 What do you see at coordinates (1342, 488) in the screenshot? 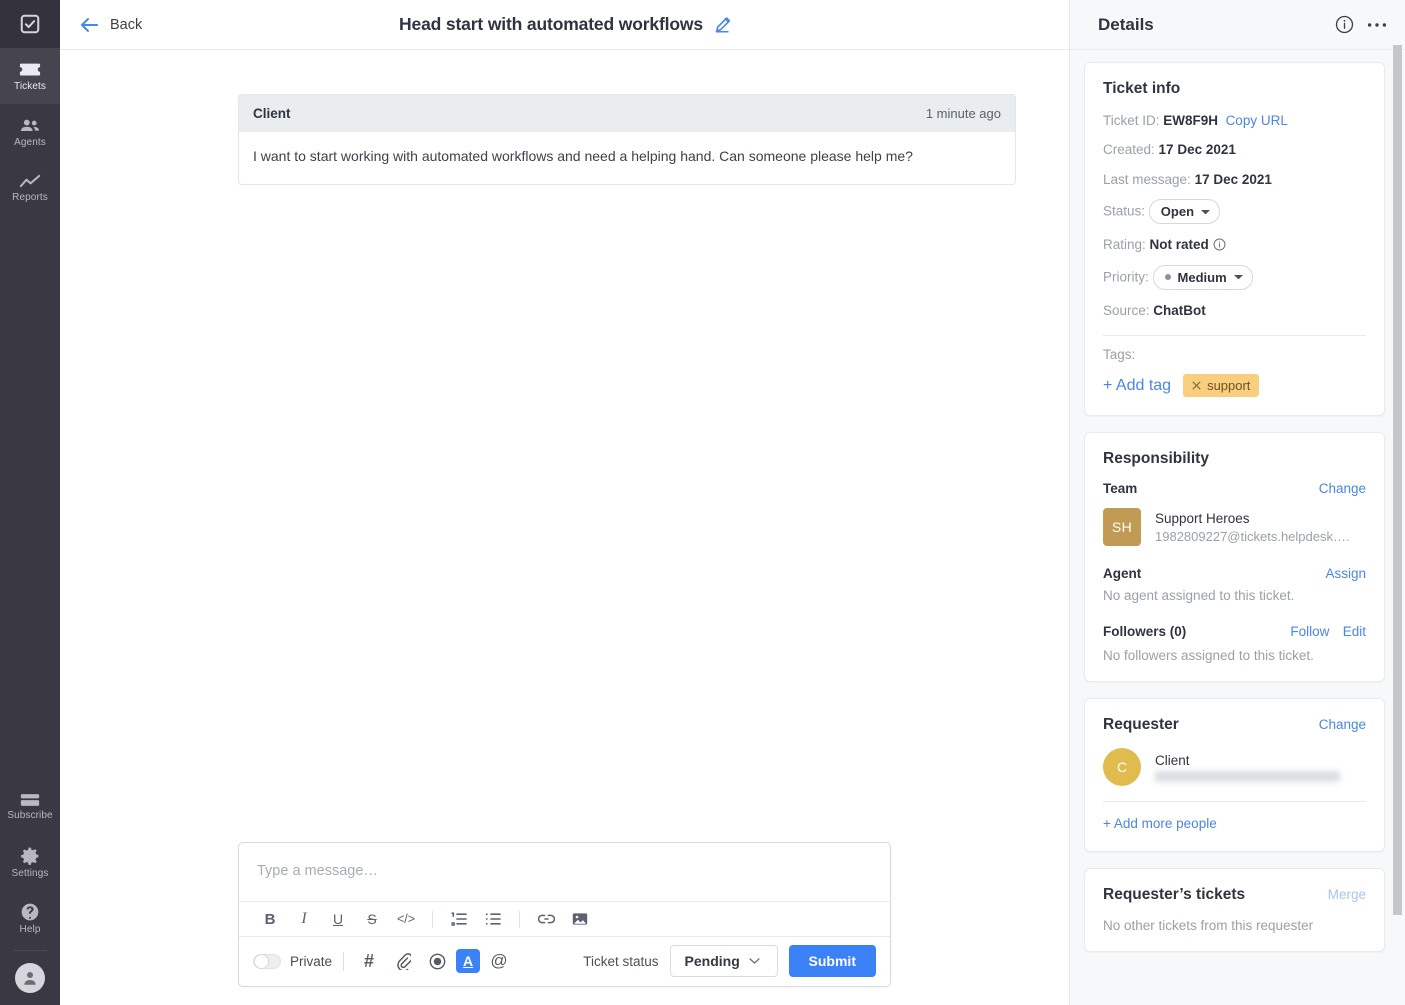
I see `team-change-link: Change` at bounding box center [1342, 488].